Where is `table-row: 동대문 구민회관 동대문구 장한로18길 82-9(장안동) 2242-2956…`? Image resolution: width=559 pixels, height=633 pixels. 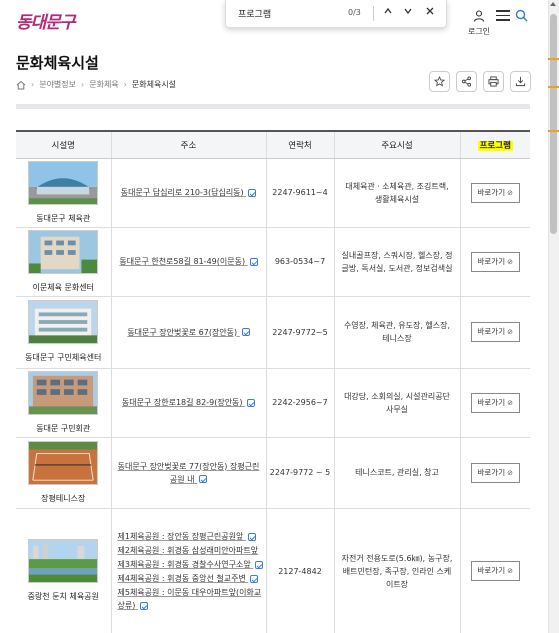
table-row: 동대문 구민회관 동대문구 장한로18길 82-9(장안동) 2242-2956… is located at coordinates (273, 403).